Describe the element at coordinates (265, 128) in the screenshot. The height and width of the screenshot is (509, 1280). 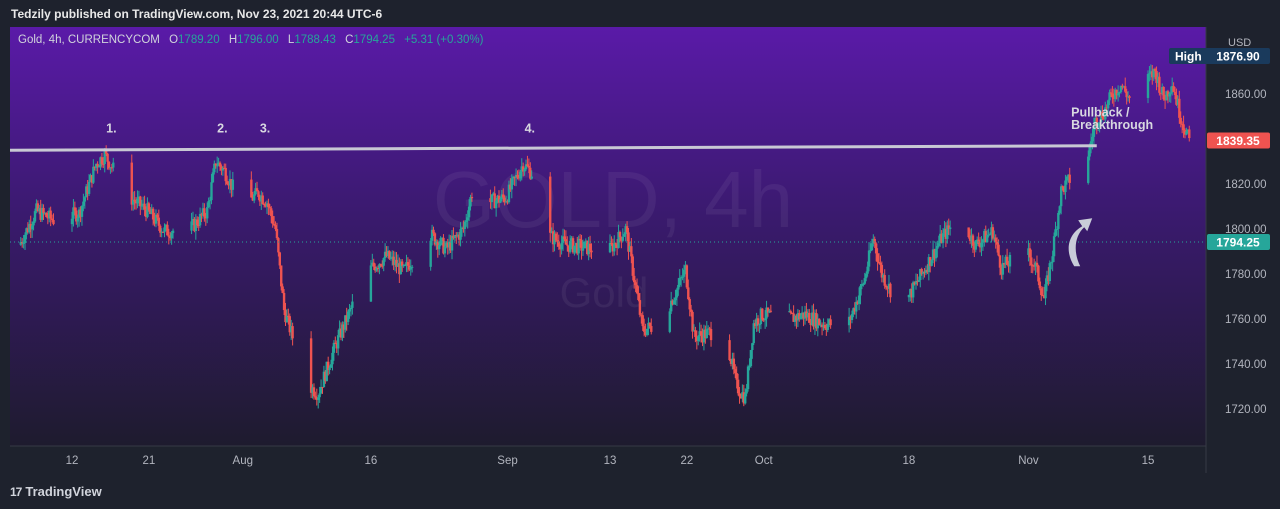
I see `annotation-label: 3.` at that location.